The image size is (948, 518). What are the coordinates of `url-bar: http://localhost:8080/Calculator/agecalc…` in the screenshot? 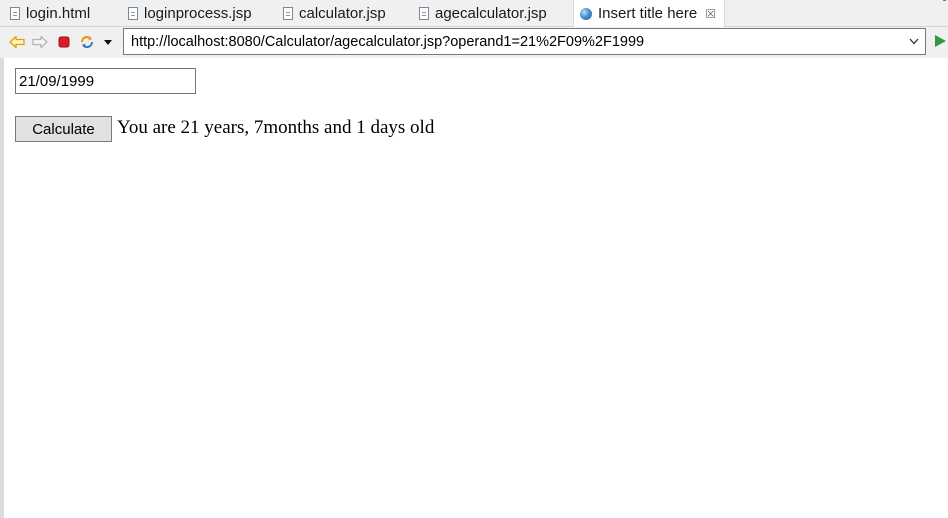 It's located at (524, 41).